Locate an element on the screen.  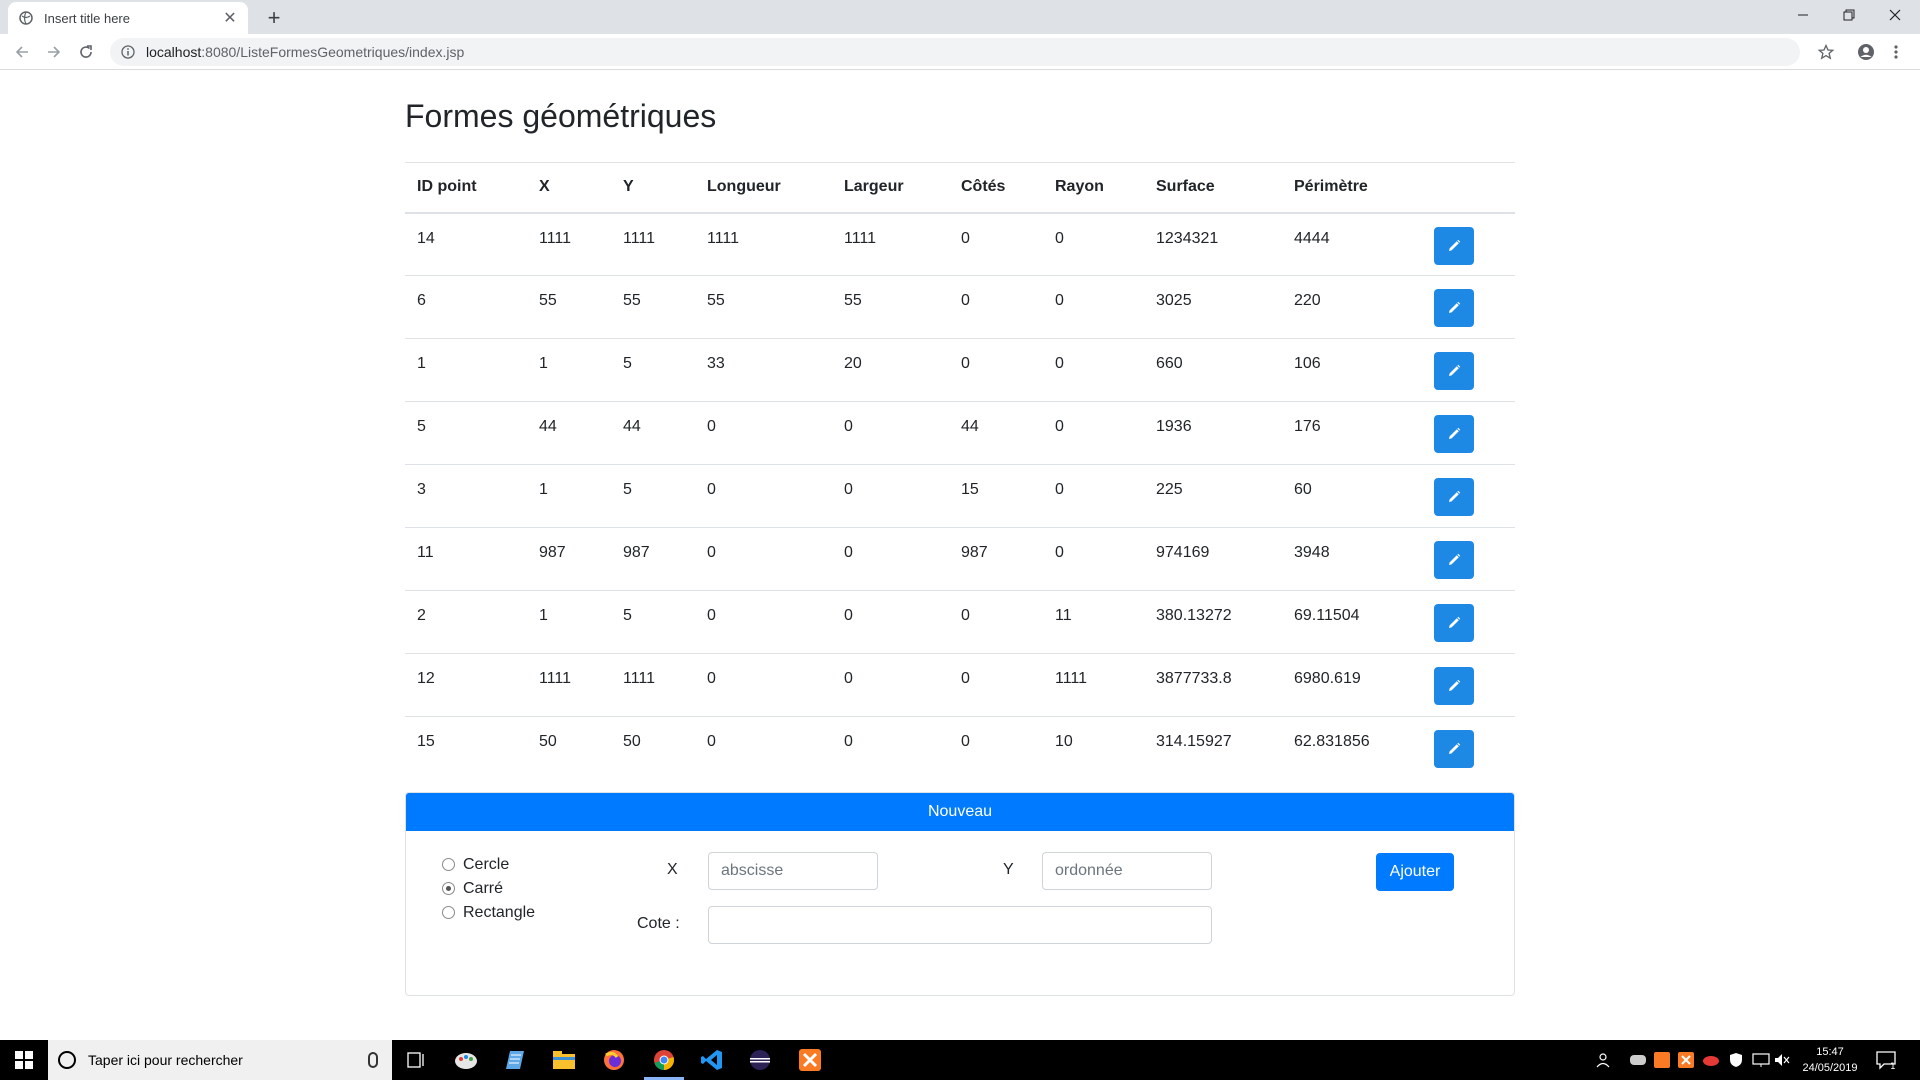
cell-cotes: 987 is located at coordinates (996, 559).